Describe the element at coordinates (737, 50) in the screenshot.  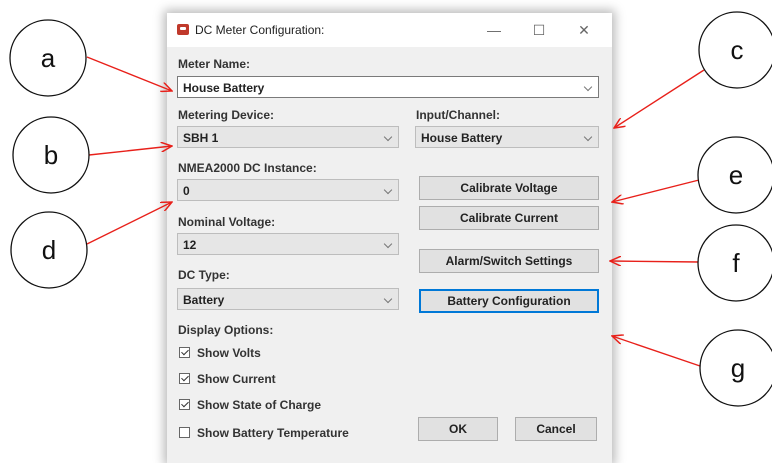
I see `annotation-label-c: c` at that location.